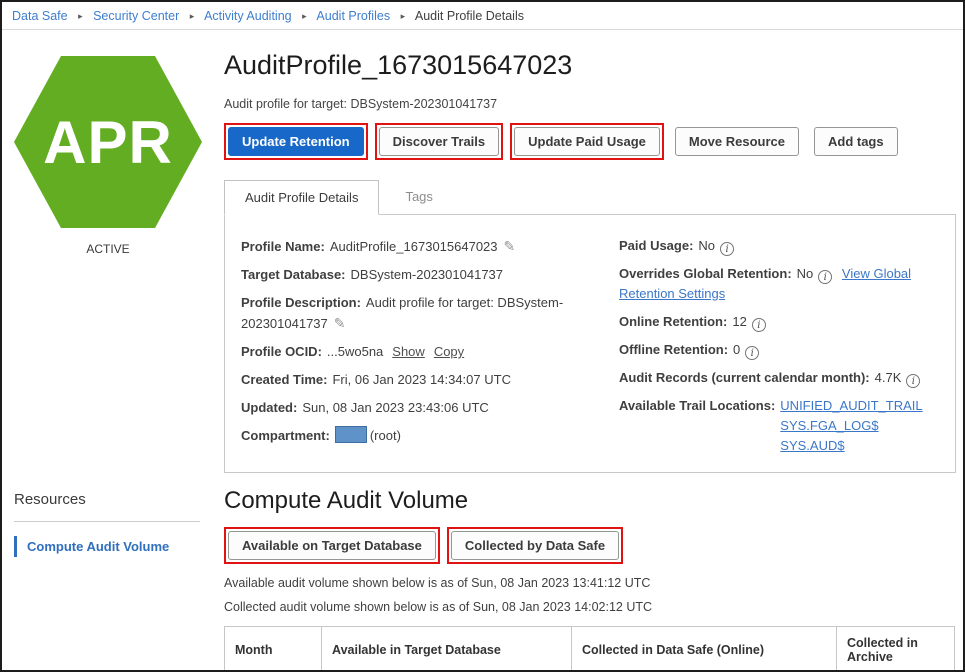  I want to click on tab-bar: Audit Profile Details Tags, so click(590, 197).